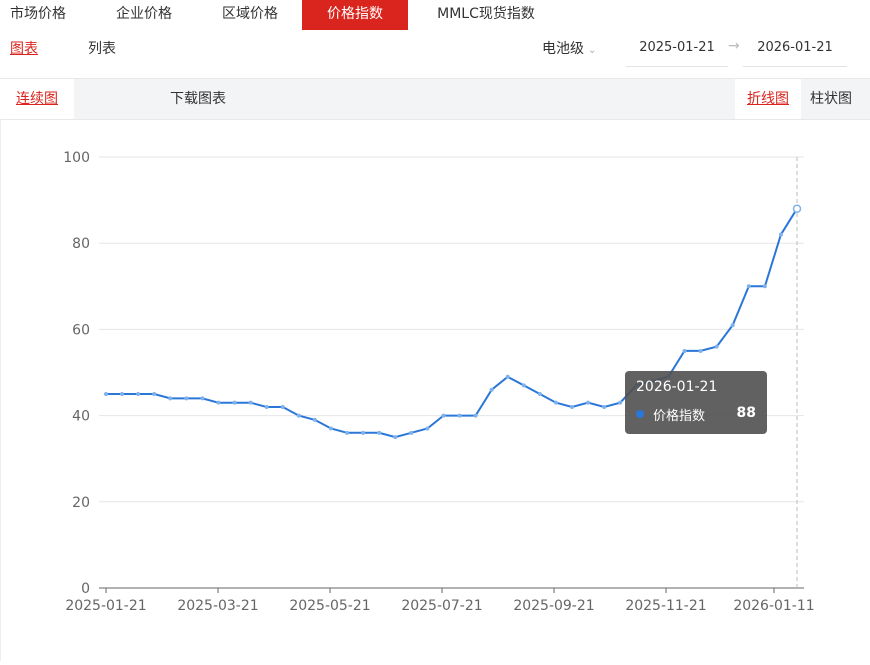 The image size is (870, 665). What do you see at coordinates (76, 158) in the screenshot?
I see `y-tick-label: 100` at bounding box center [76, 158].